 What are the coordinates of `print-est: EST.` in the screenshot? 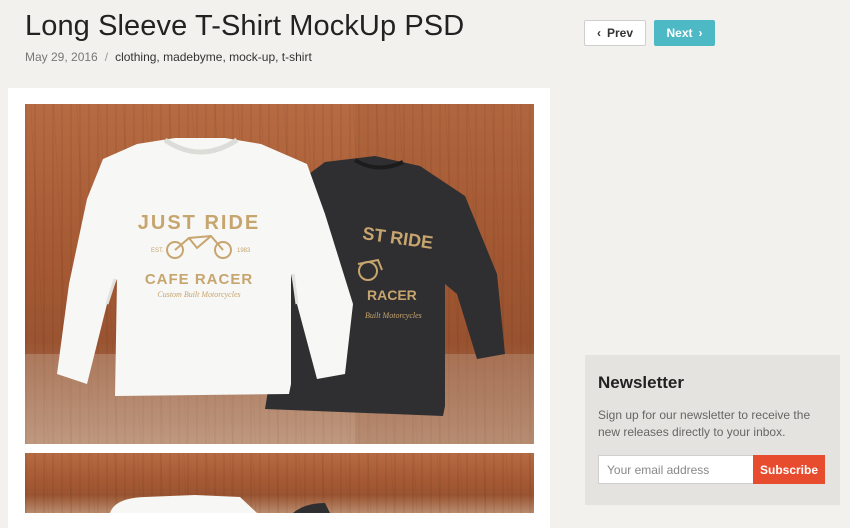 It's located at (157, 251).